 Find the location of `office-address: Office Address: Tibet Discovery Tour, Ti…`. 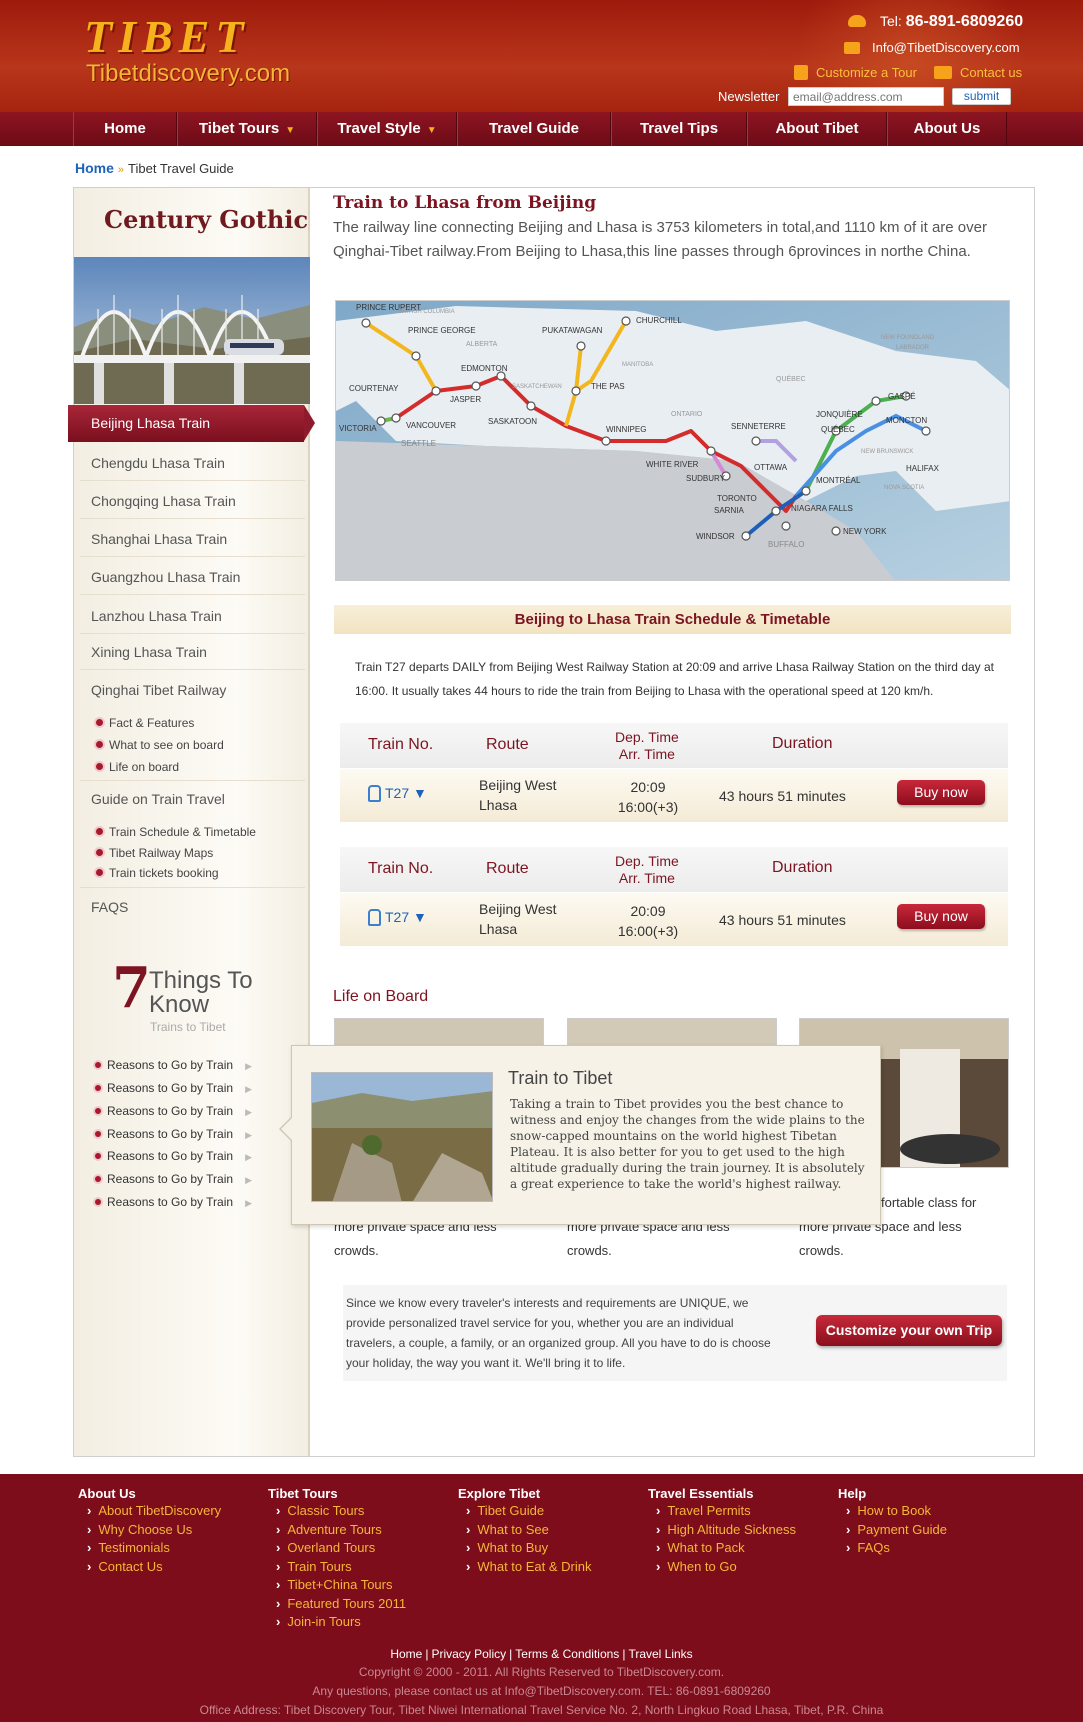

office-address: Office Address: Tibet Discovery Tour, Ti… is located at coordinates (541, 1710).